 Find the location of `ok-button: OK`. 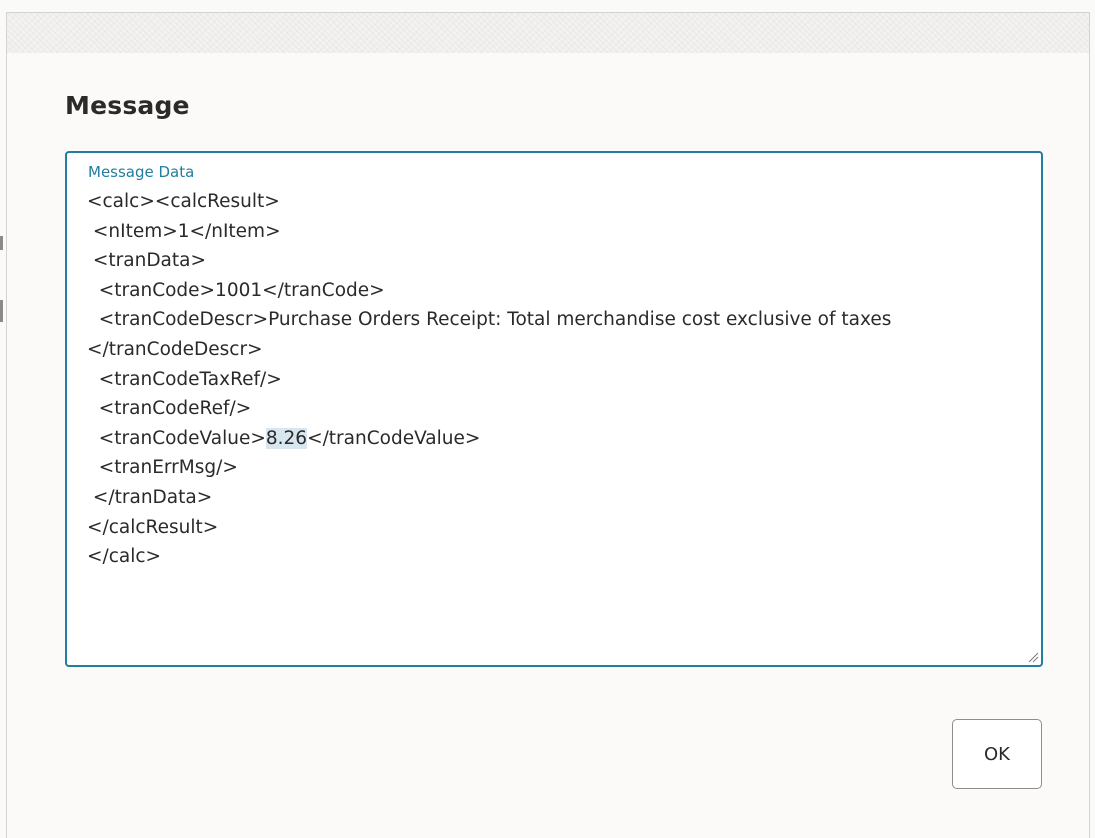

ok-button: OK is located at coordinates (997, 754).